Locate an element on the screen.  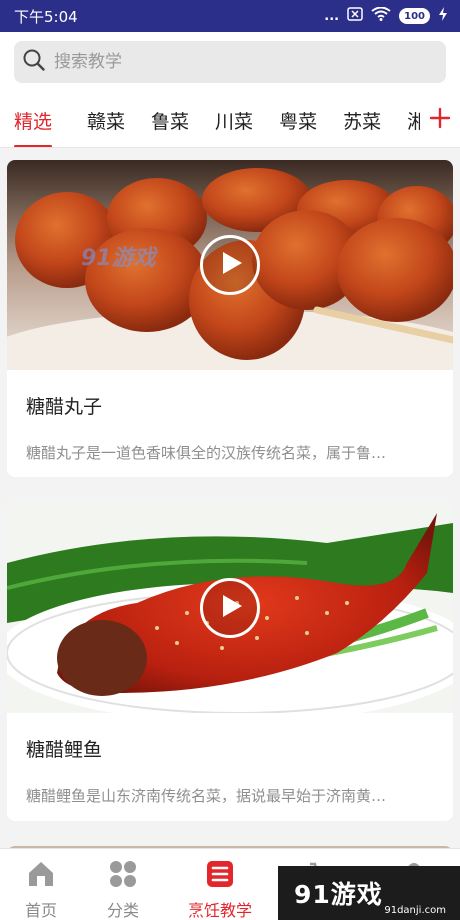
search-box is located at coordinates (230, 62).